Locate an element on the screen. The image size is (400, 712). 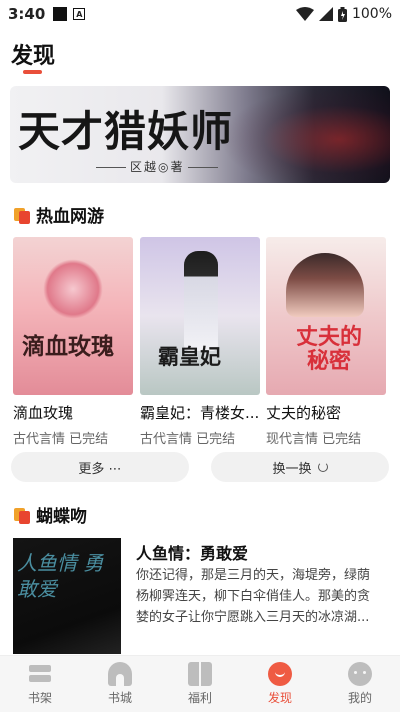
featured-book-cover: 人鱼情 勇敢爱 is located at coordinates (67, 596).